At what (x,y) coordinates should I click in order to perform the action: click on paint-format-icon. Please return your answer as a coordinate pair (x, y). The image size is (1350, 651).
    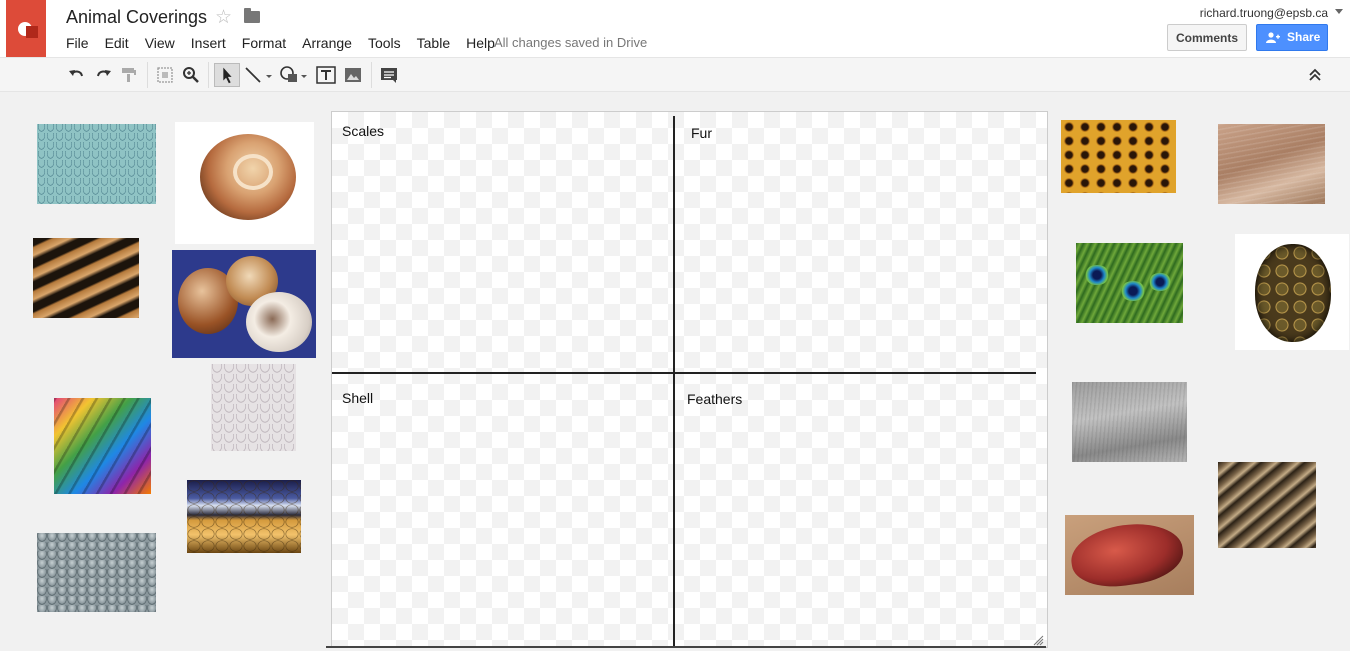
    Looking at the image, I should click on (129, 75).